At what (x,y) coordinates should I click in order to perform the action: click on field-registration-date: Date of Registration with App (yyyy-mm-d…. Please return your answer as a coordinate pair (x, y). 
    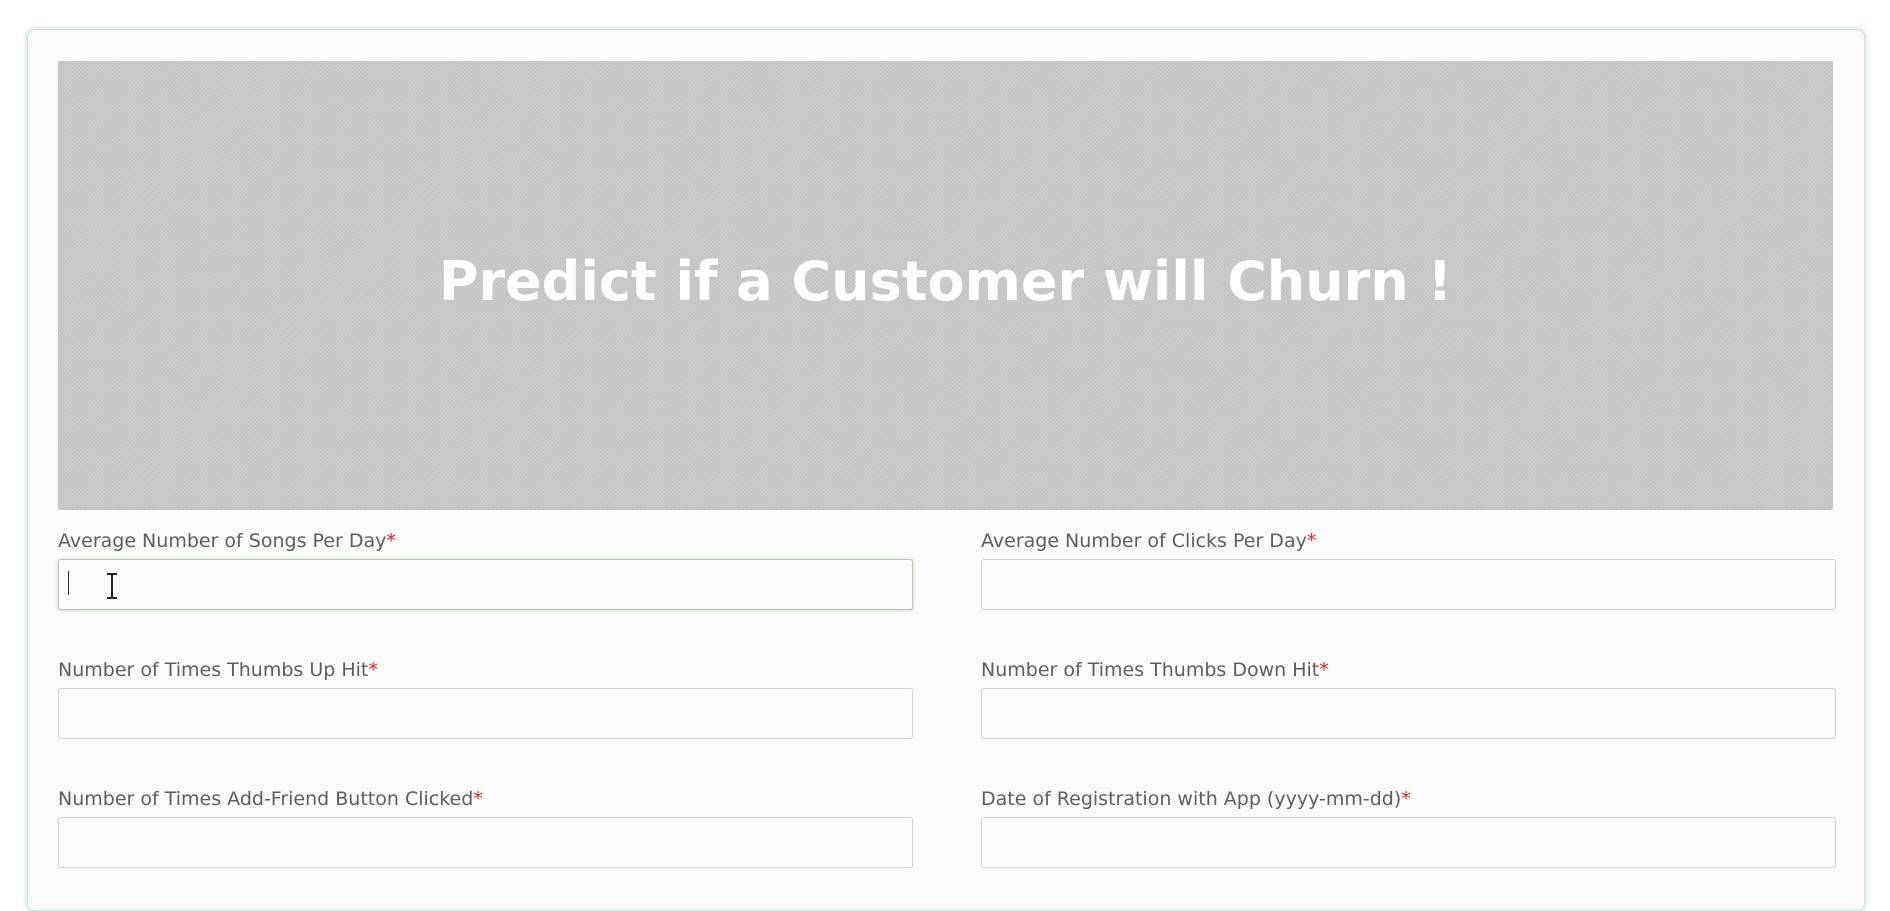
    Looking at the image, I should click on (1409, 827).